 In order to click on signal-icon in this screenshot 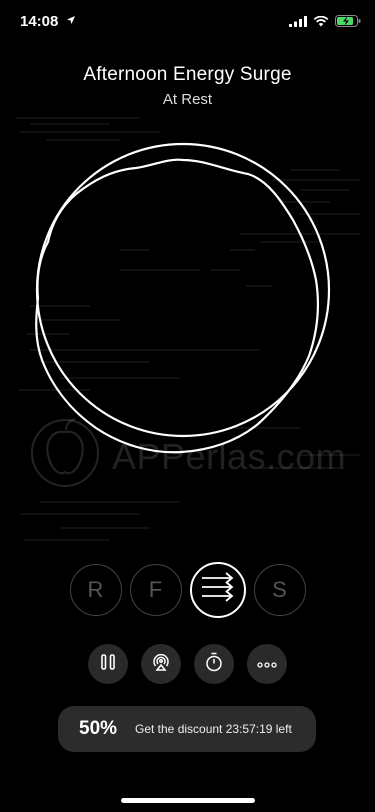, I will do `click(298, 23)`.